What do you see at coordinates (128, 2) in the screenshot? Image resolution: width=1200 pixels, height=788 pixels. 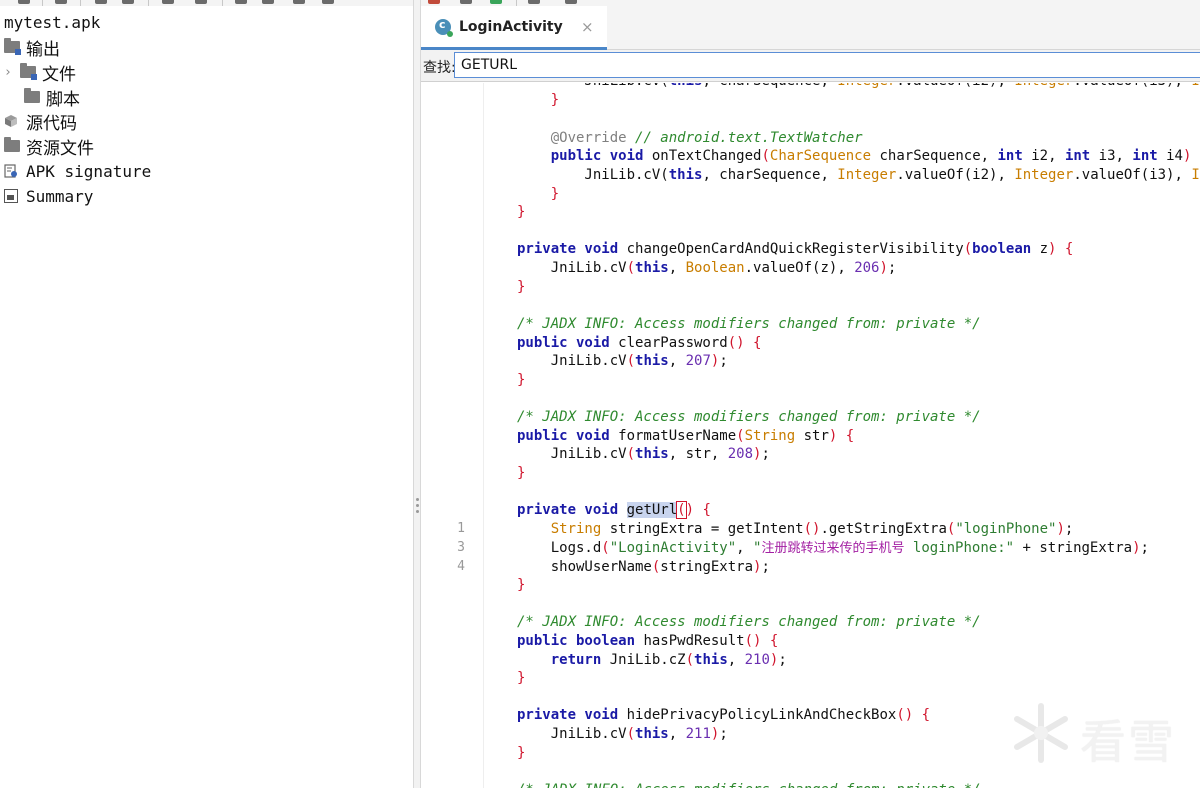 I see `toolbar-save-icon` at bounding box center [128, 2].